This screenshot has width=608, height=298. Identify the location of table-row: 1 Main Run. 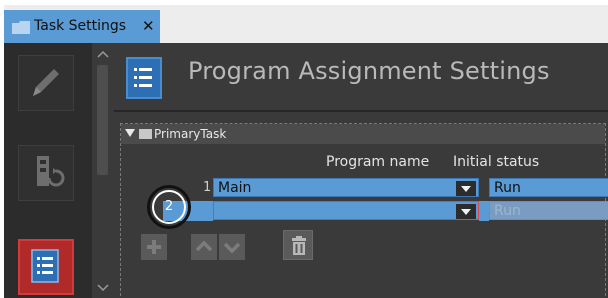
(392, 188).